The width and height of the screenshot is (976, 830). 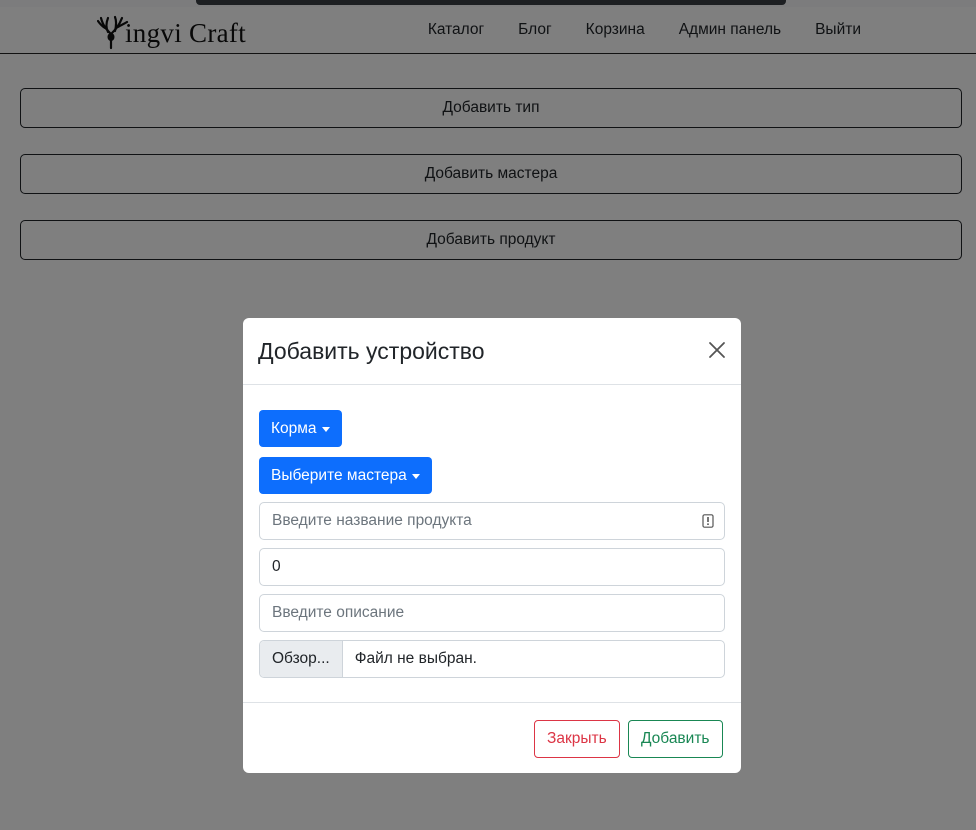 I want to click on product-name-input, so click(x=492, y=521).